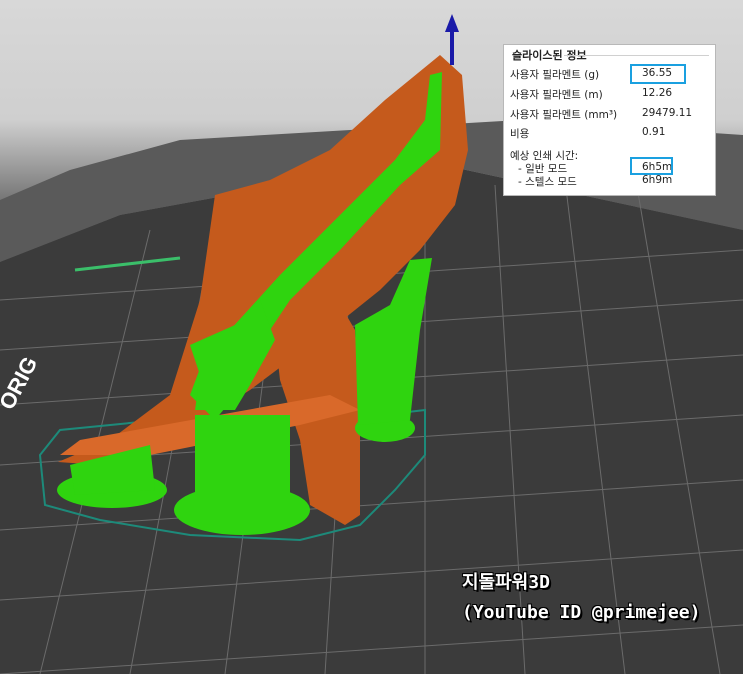 This screenshot has height=674, width=743. I want to click on filament-mm3-value: 29479.11, so click(667, 113).